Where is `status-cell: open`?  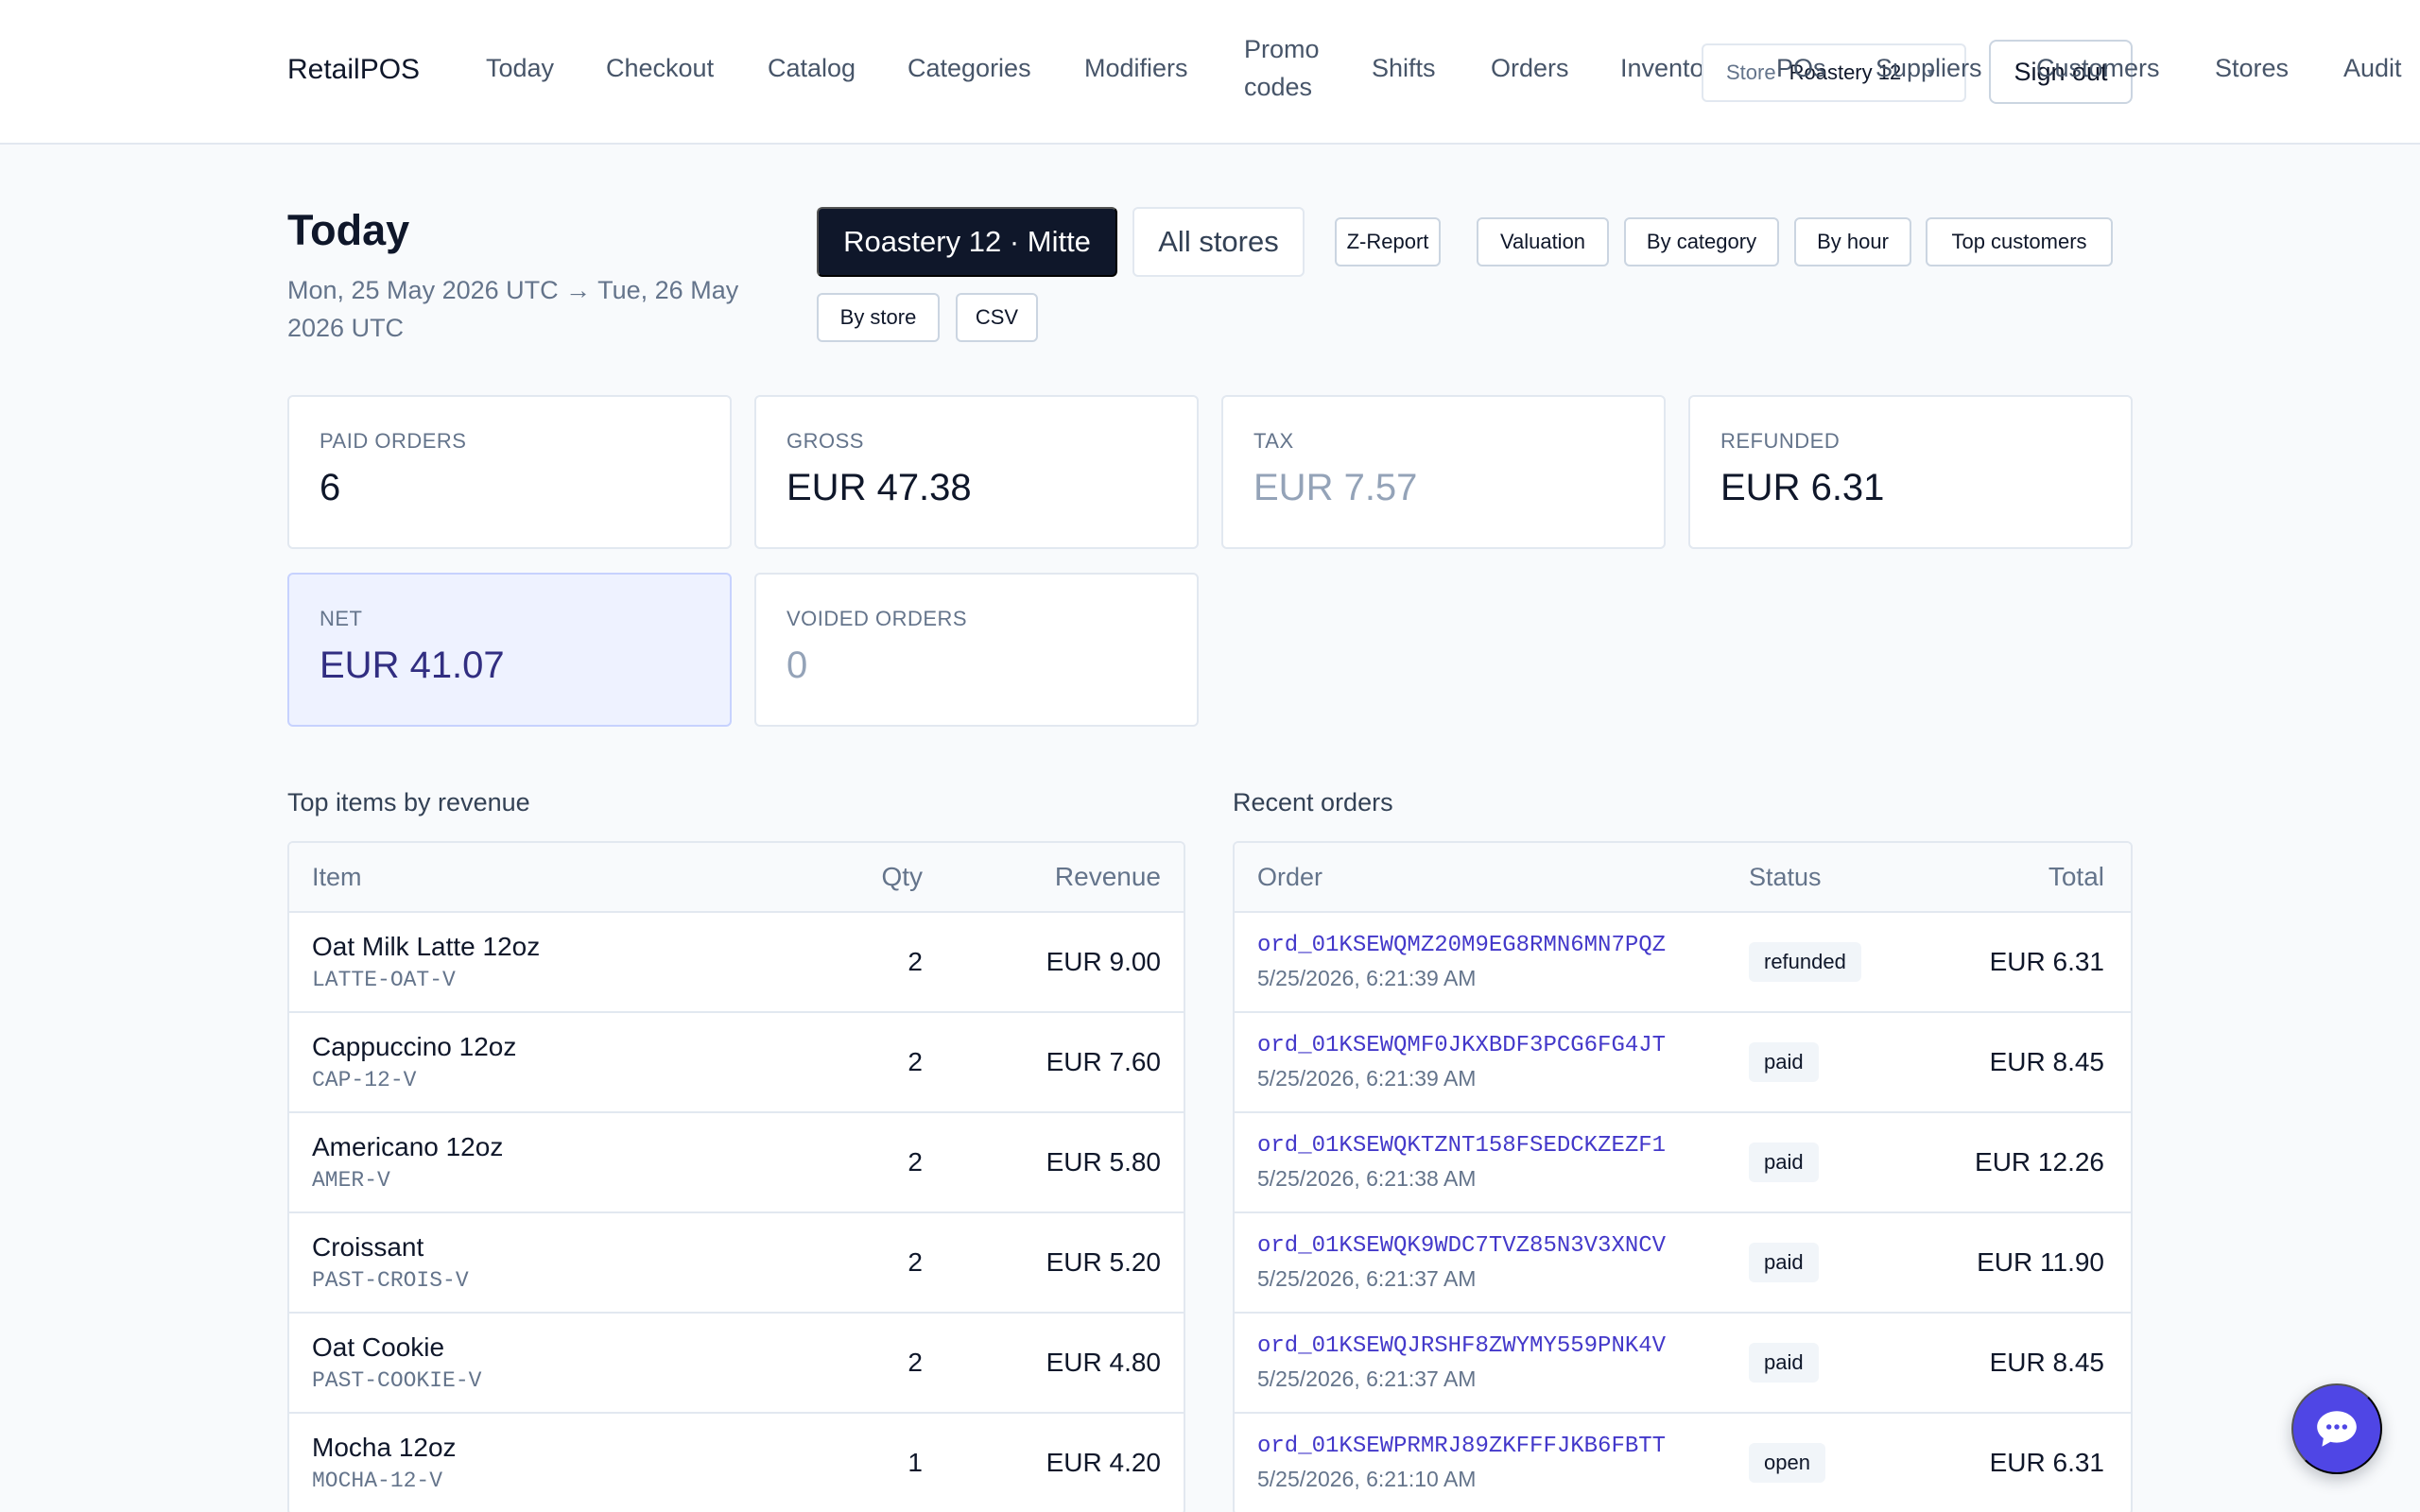
status-cell: open is located at coordinates (1815, 1463).